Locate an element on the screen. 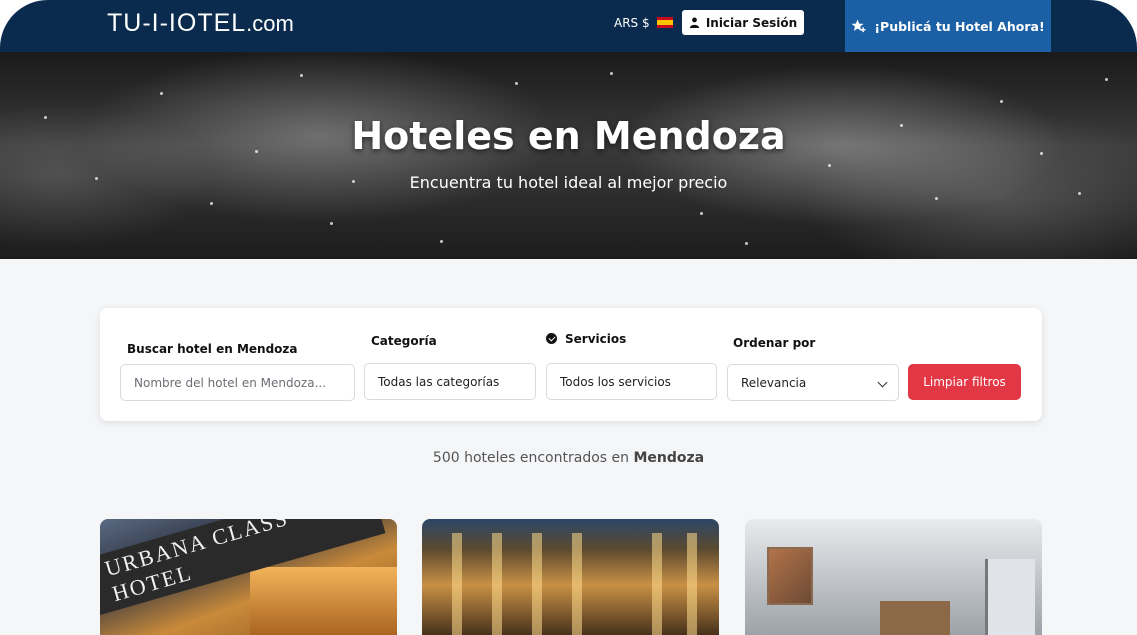  lobby-window is located at coordinates (1010, 597).